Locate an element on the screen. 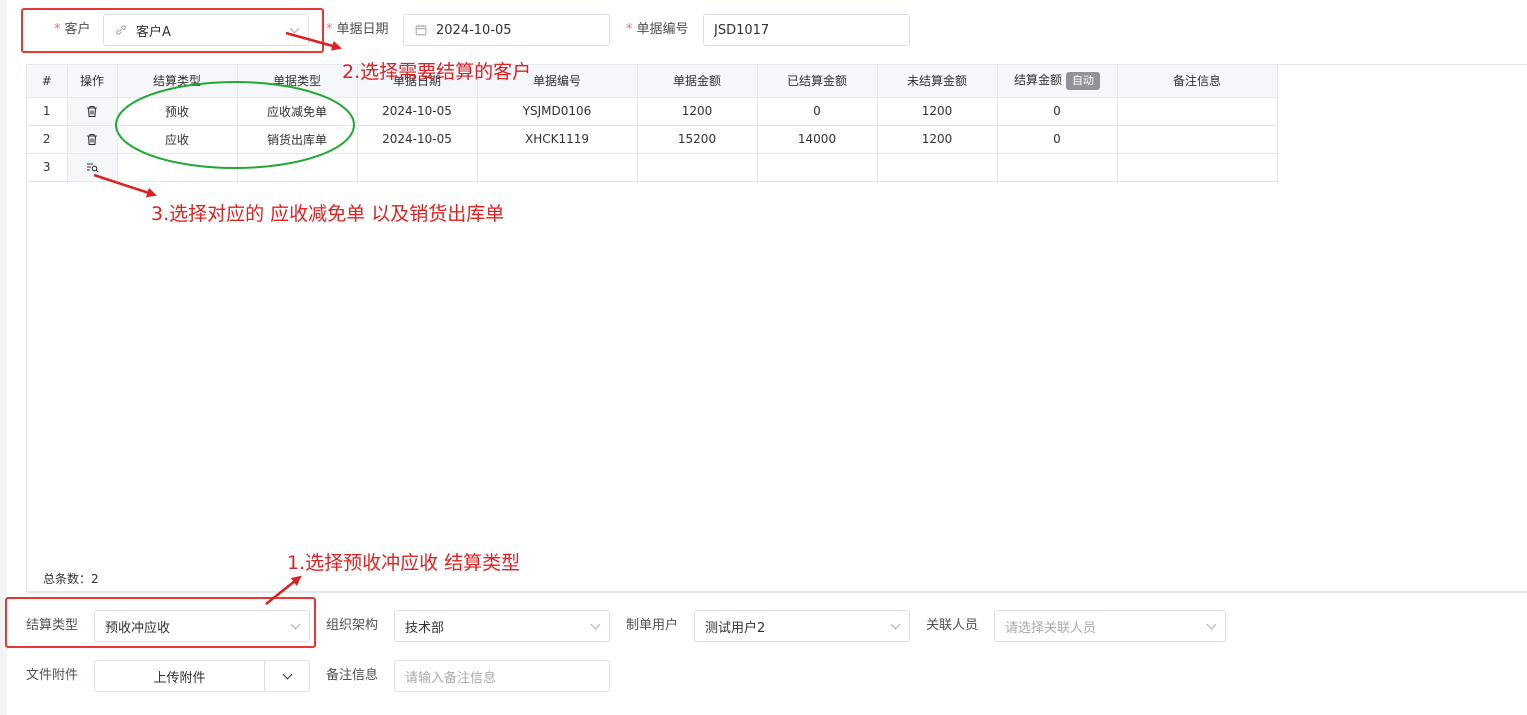 This screenshot has height=715, width=1527. doc-no-value: JSD1017 is located at coordinates (742, 30).